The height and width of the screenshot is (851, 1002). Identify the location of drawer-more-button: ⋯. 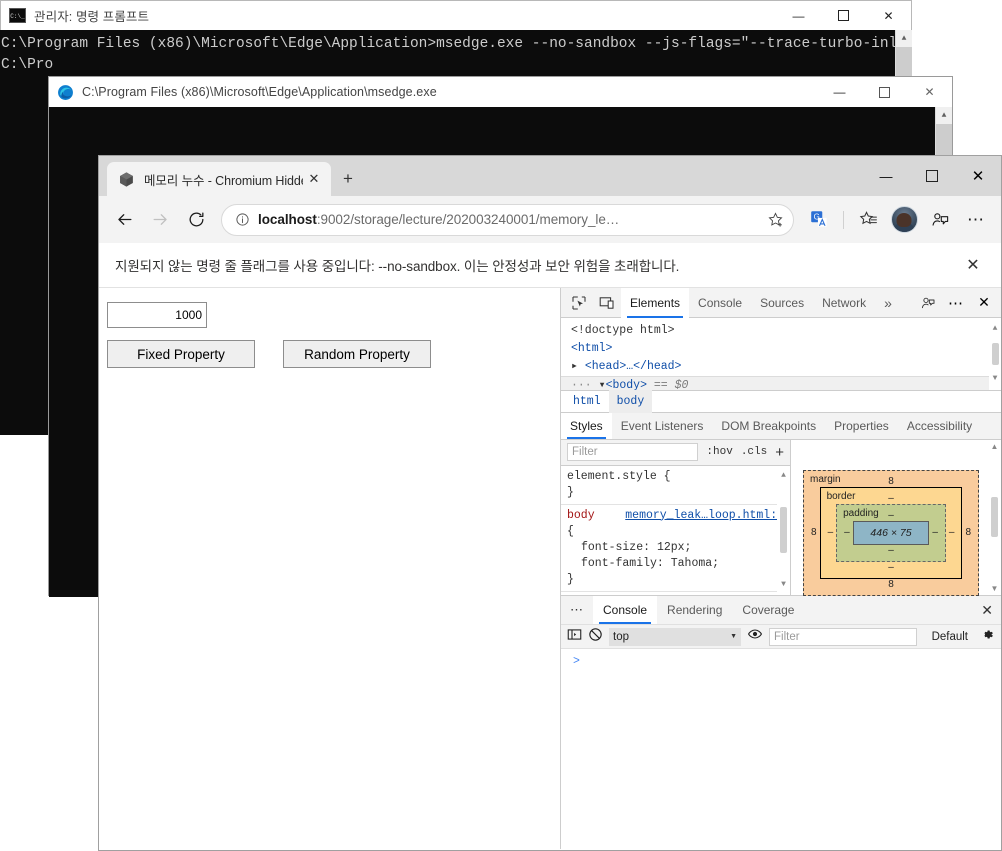
(577, 610).